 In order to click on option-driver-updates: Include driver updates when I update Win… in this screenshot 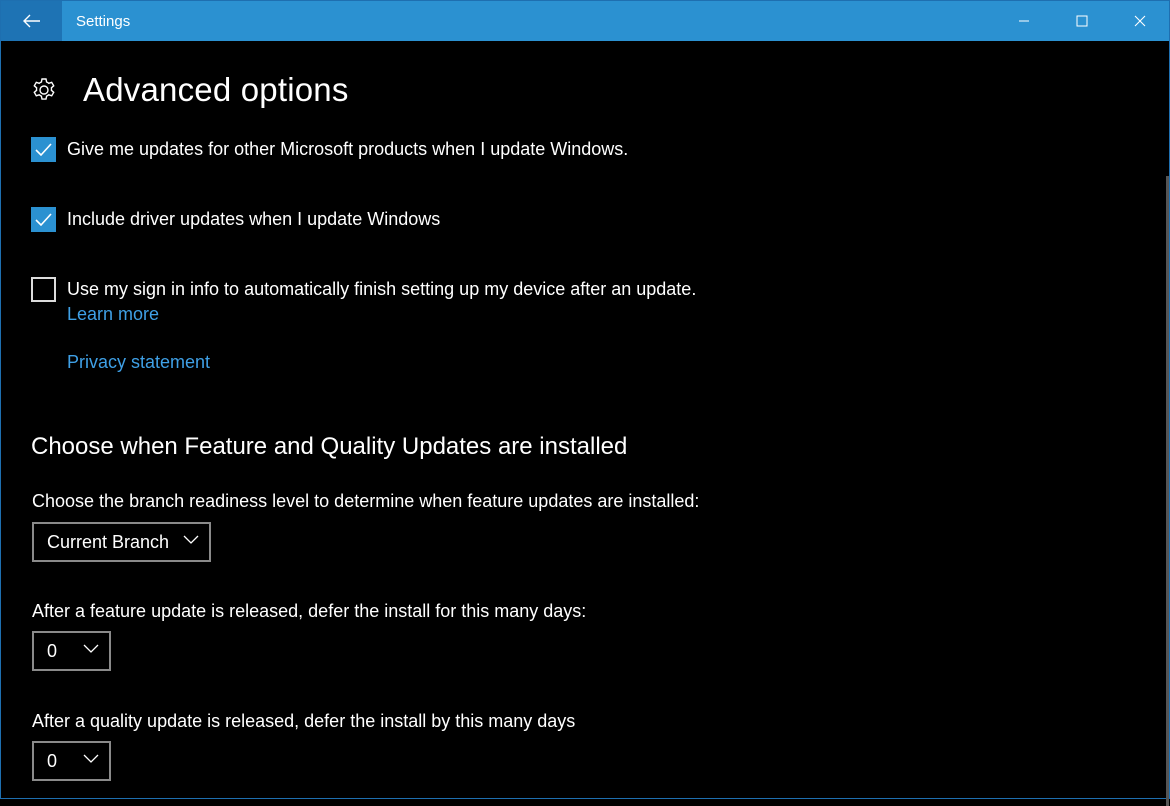, I will do `click(235, 219)`.